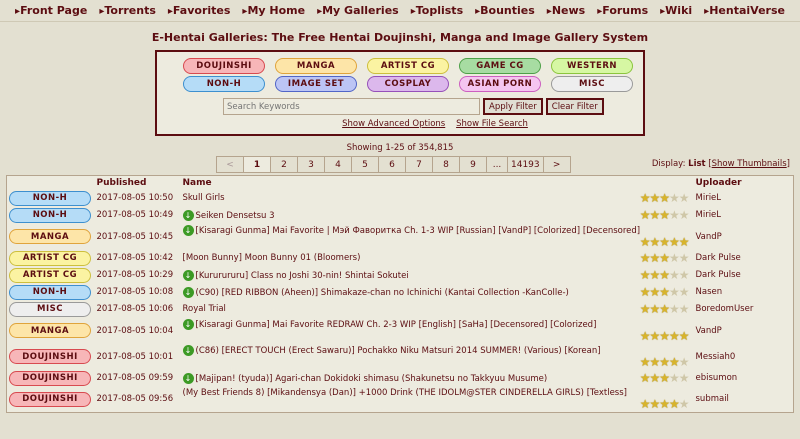 The image size is (800, 439). Describe the element at coordinates (592, 66) in the screenshot. I see `category-western-button: WESTERN` at that location.